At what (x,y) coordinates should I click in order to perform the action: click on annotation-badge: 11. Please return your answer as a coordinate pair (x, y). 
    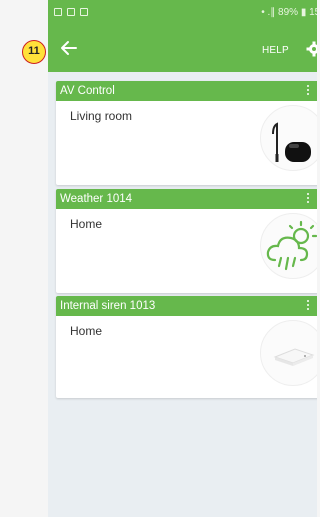
    Looking at the image, I should click on (34, 52).